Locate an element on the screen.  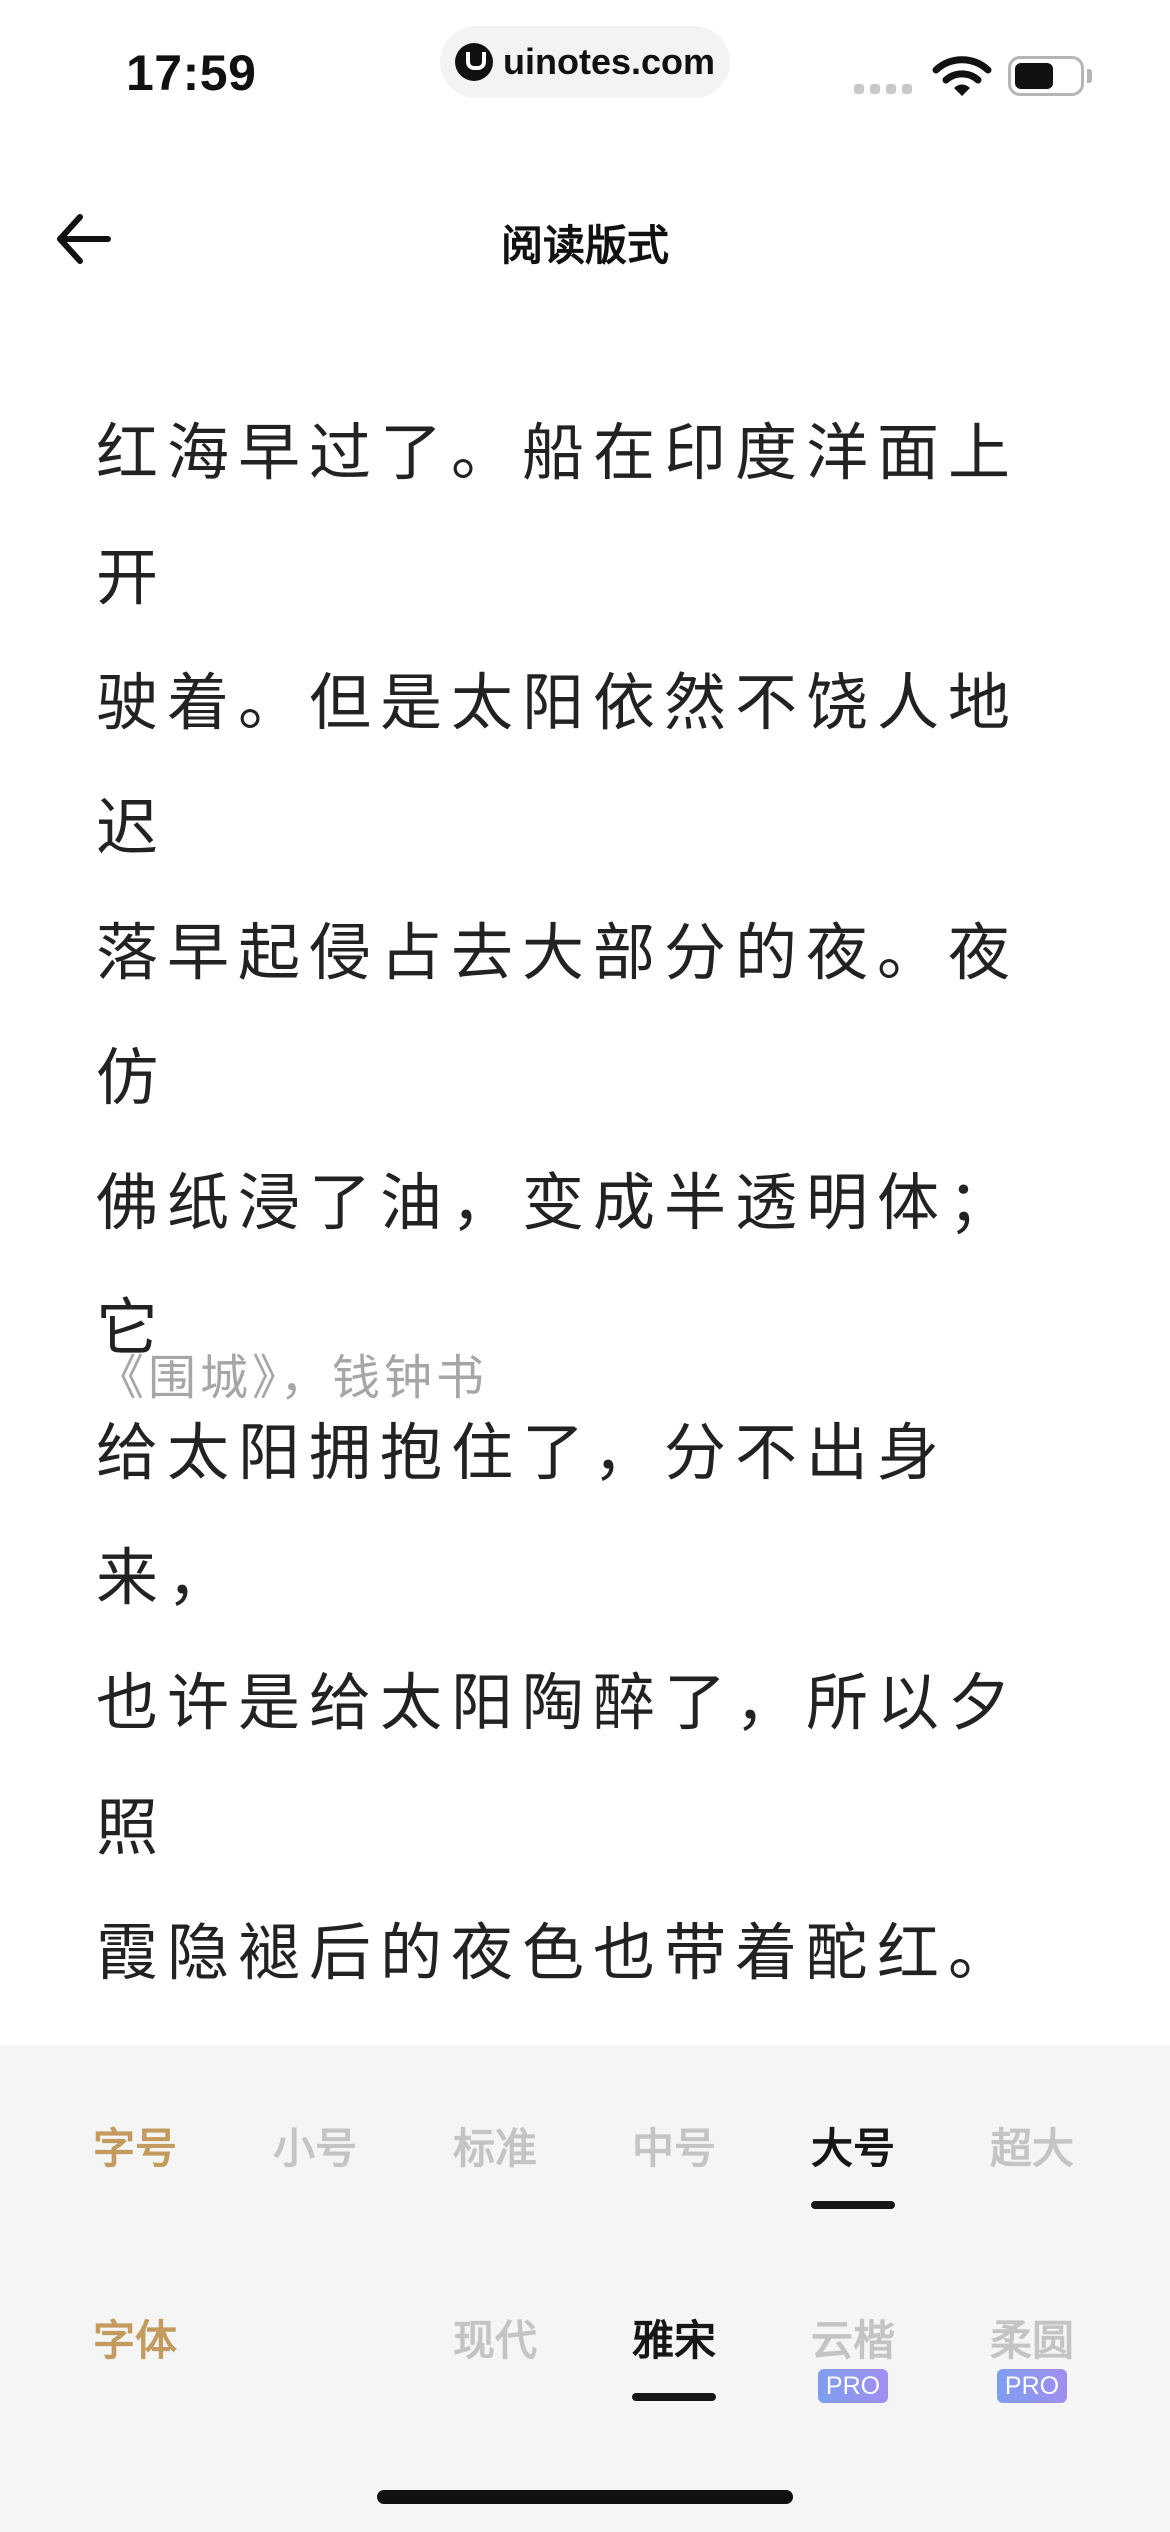
font-size-option-small: 小号 is located at coordinates (315, 2145).